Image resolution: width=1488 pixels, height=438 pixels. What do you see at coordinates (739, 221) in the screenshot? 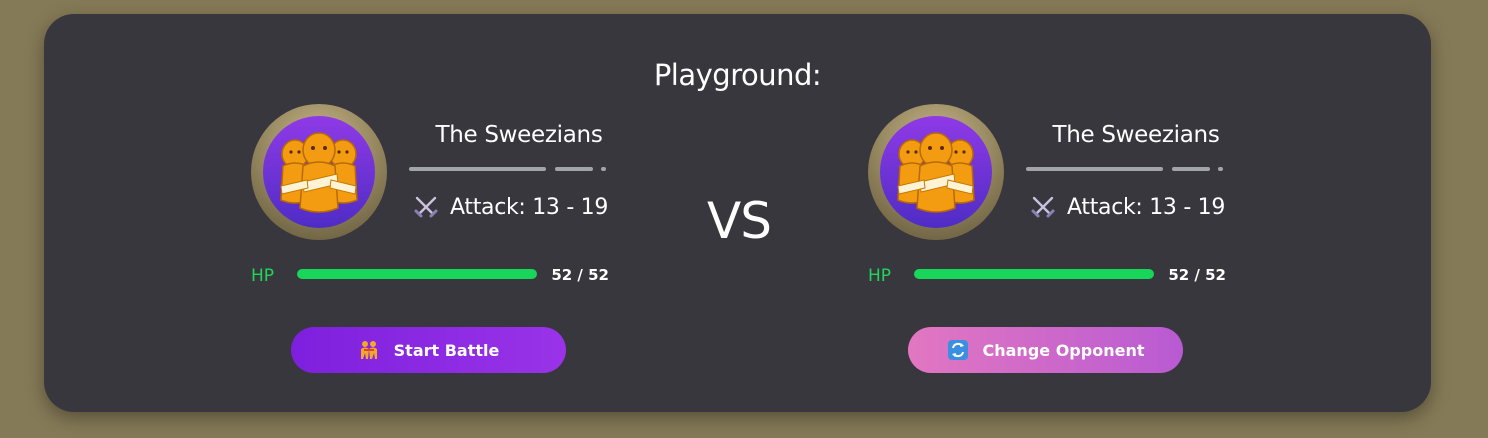
I see `vs-label: VS` at bounding box center [739, 221].